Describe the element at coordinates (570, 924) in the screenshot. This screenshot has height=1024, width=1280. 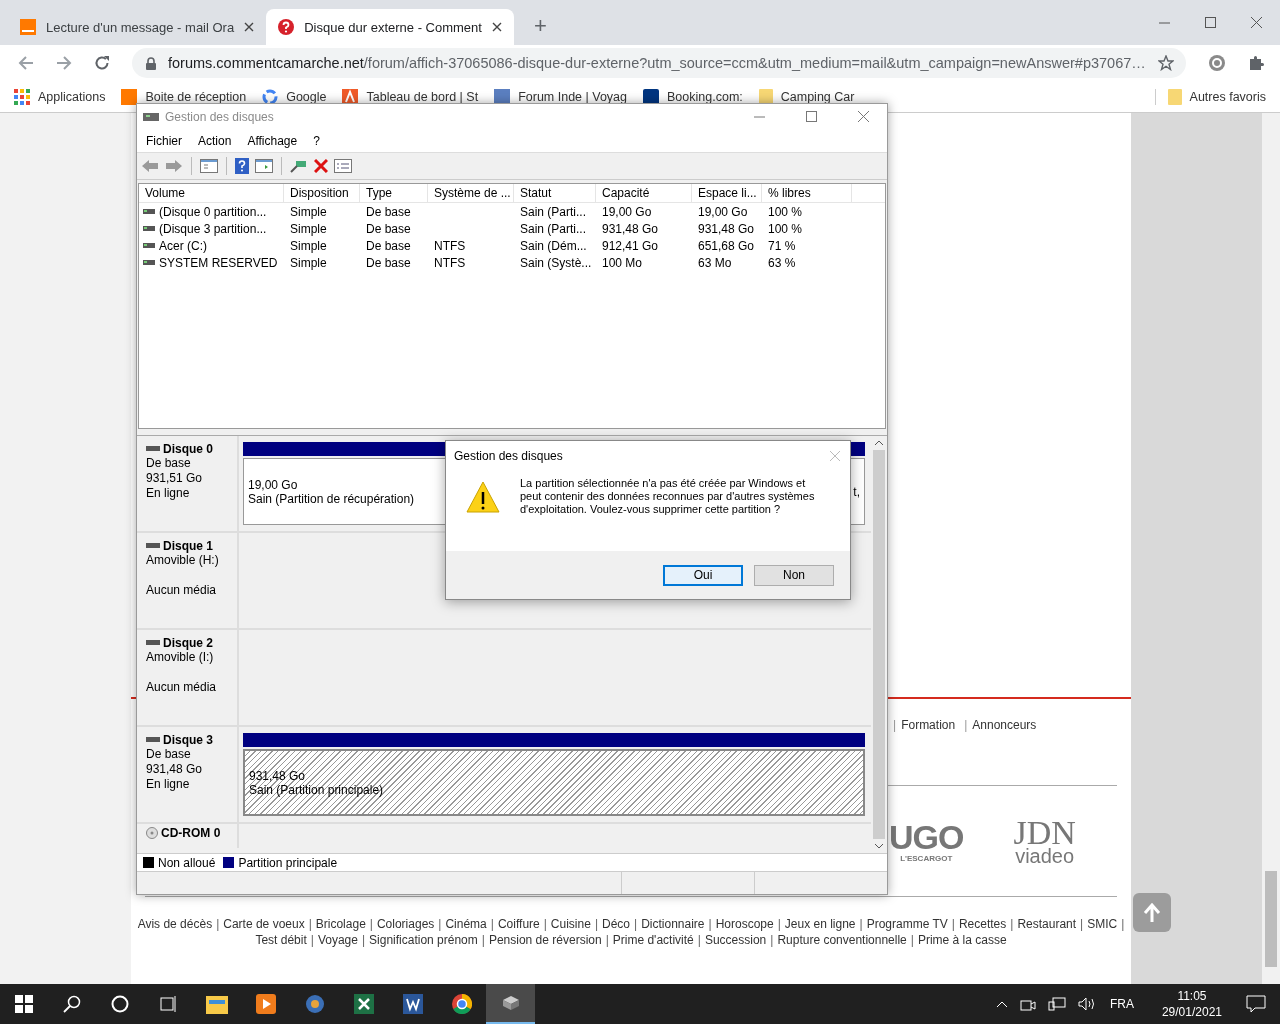
I see `footer-link: Cuisine` at that location.